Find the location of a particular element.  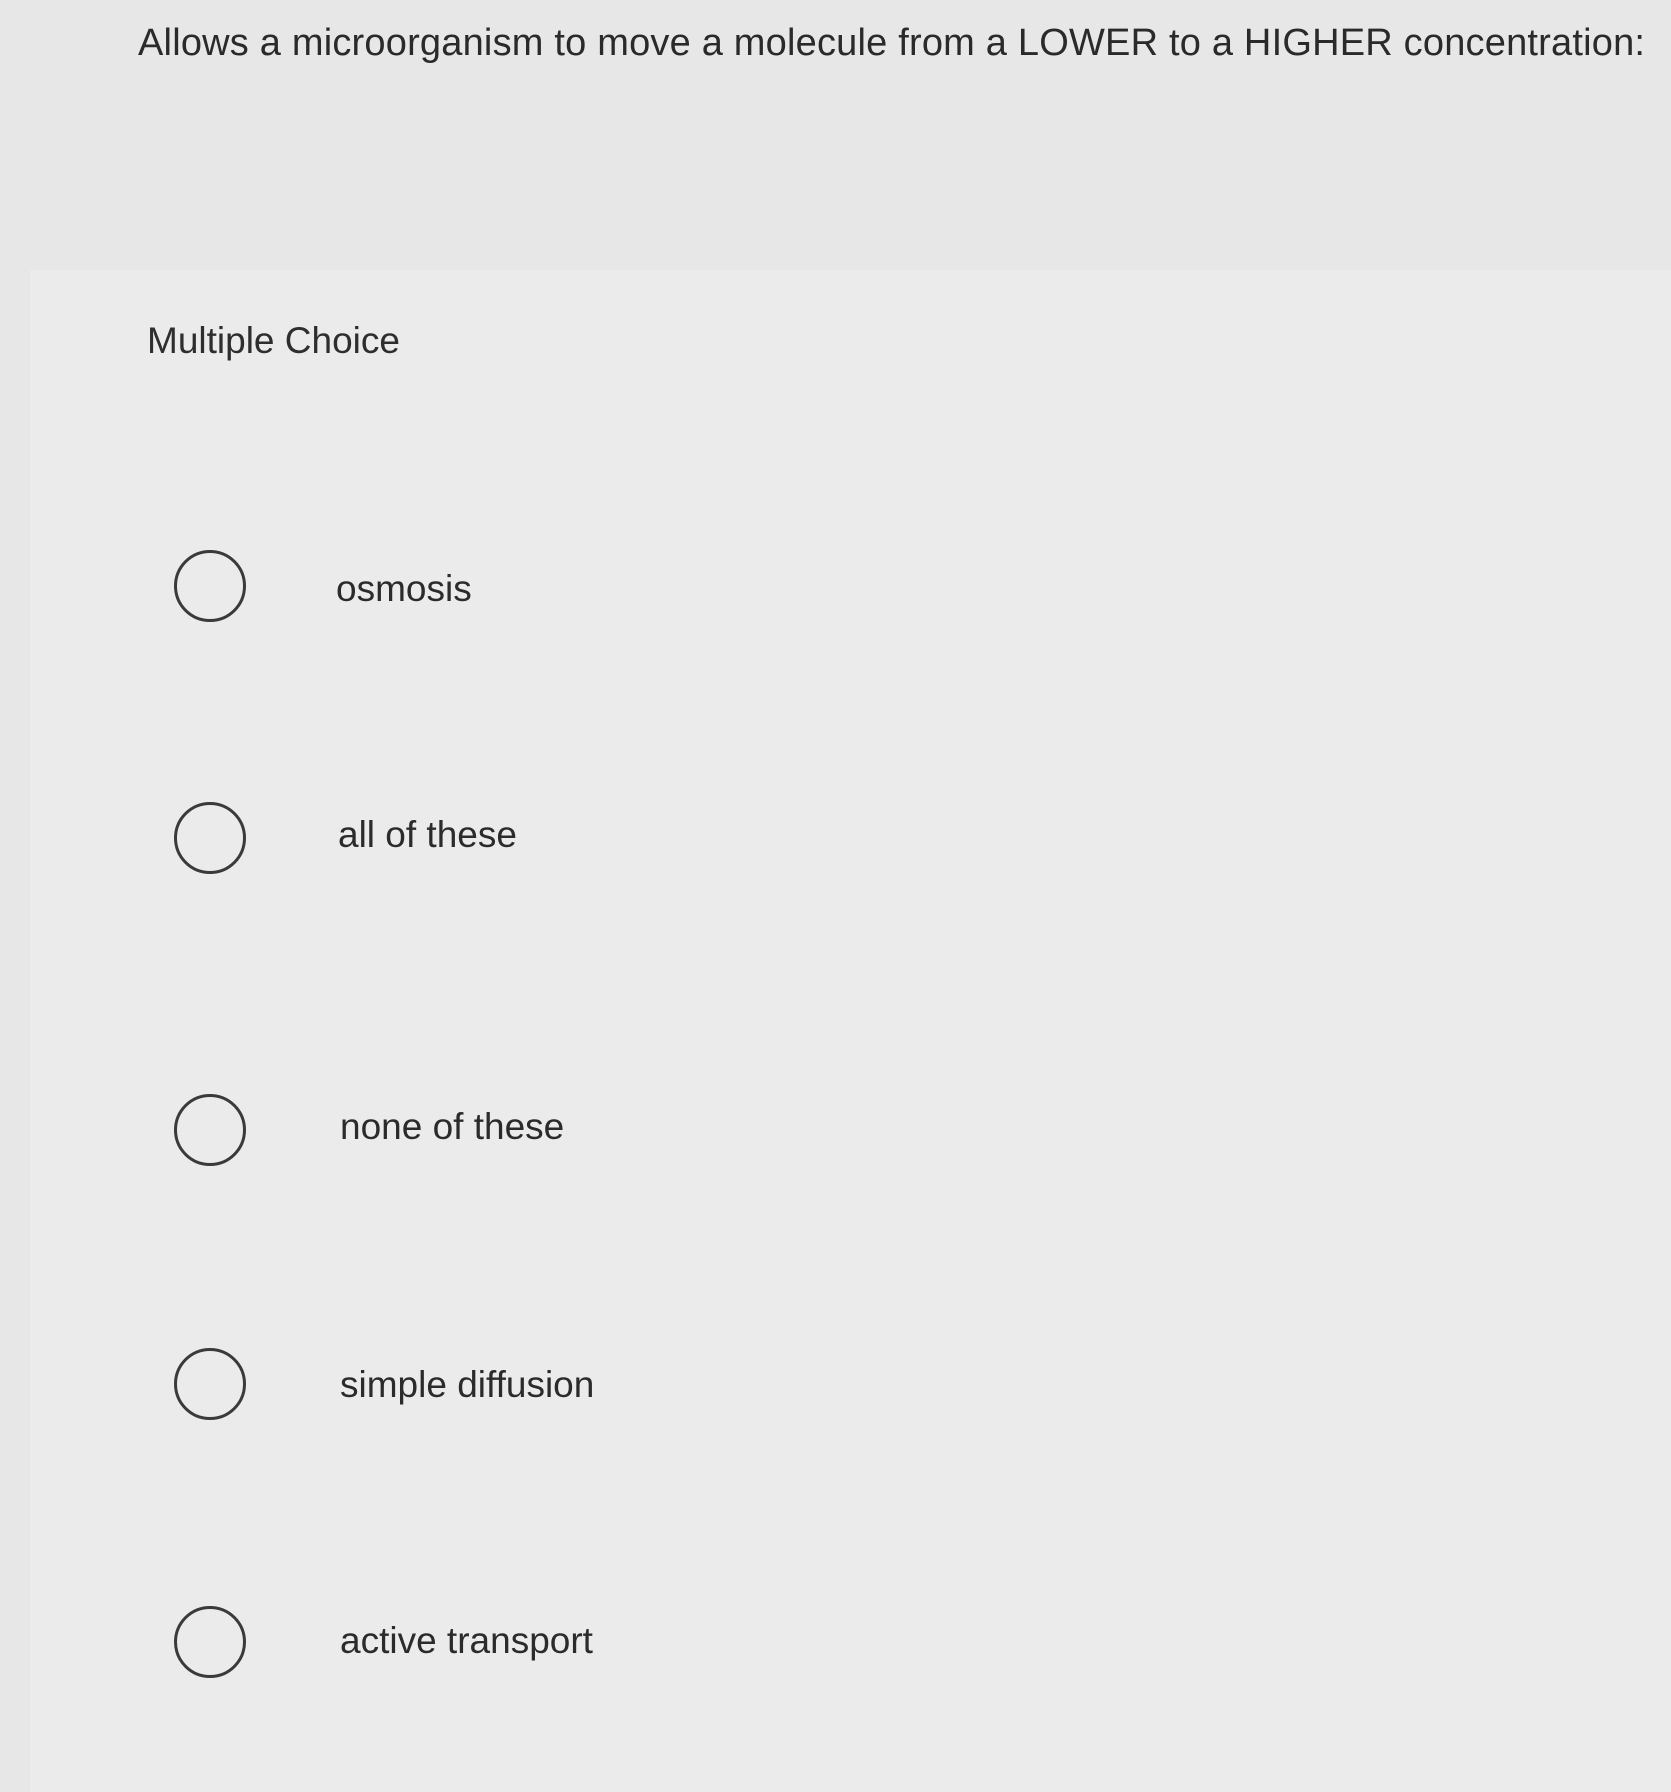

option-label: simple diffusion is located at coordinates (467, 1385).